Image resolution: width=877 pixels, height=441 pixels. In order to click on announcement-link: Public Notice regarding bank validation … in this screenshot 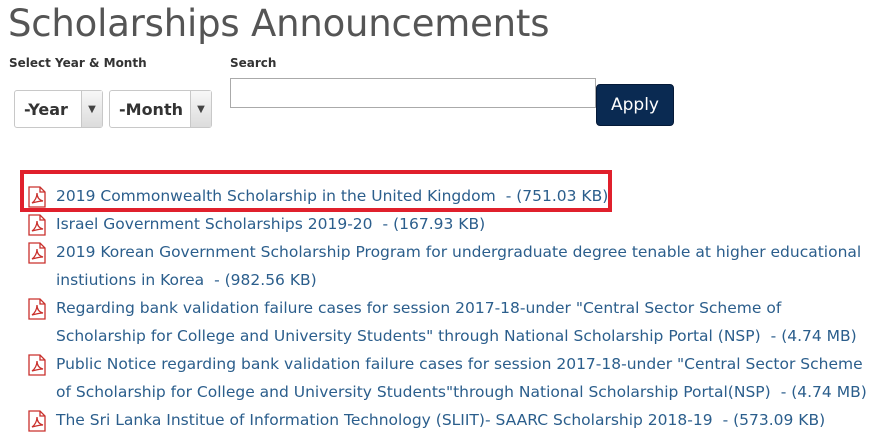, I will do `click(459, 378)`.